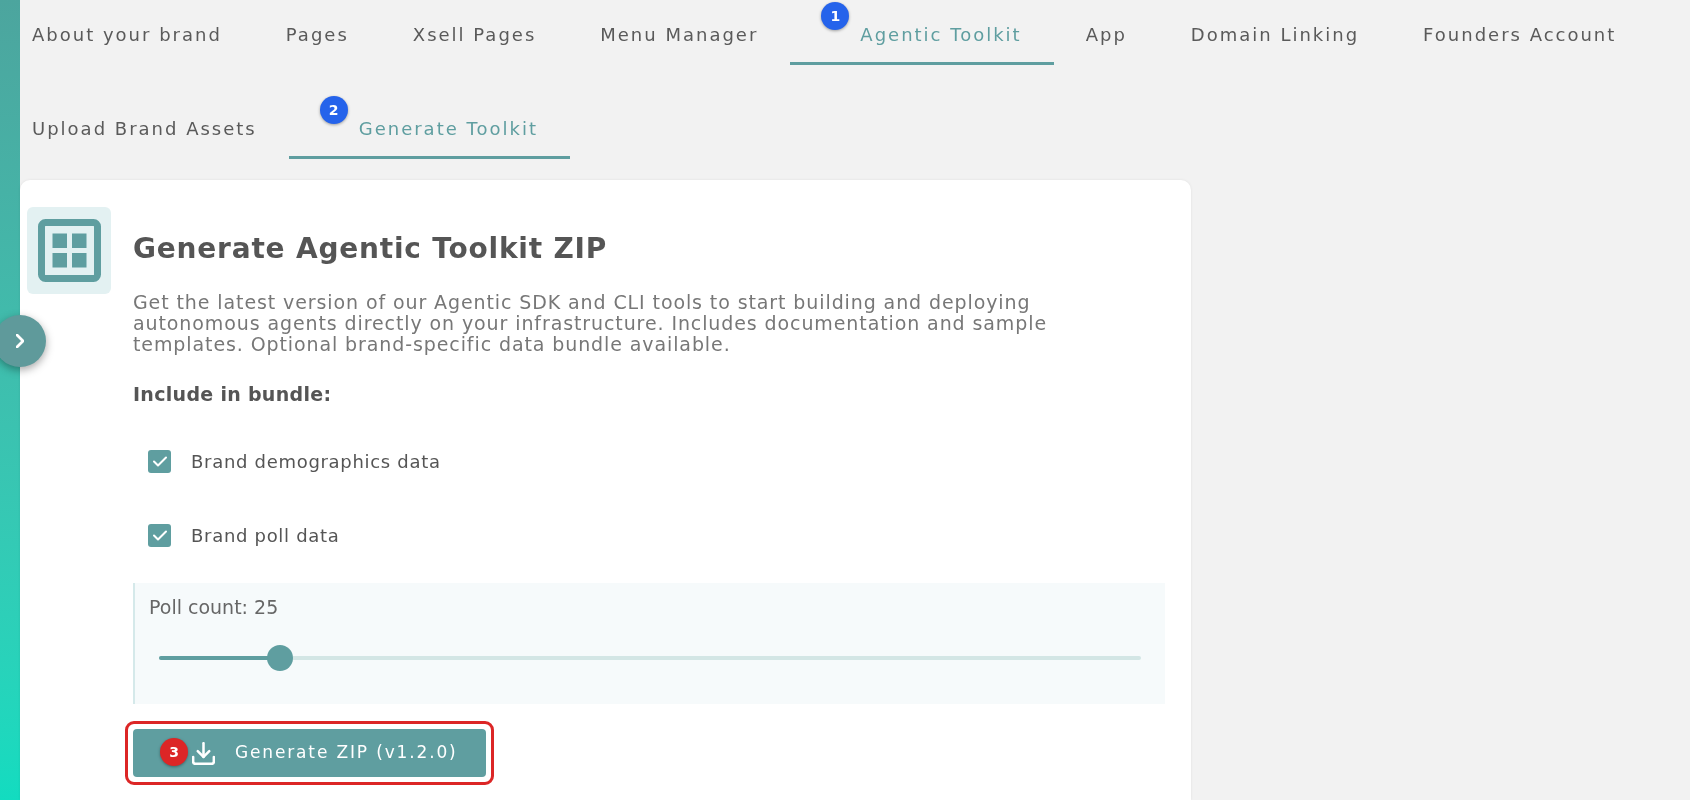  I want to click on option-label: Brand demographics data, so click(316, 462).